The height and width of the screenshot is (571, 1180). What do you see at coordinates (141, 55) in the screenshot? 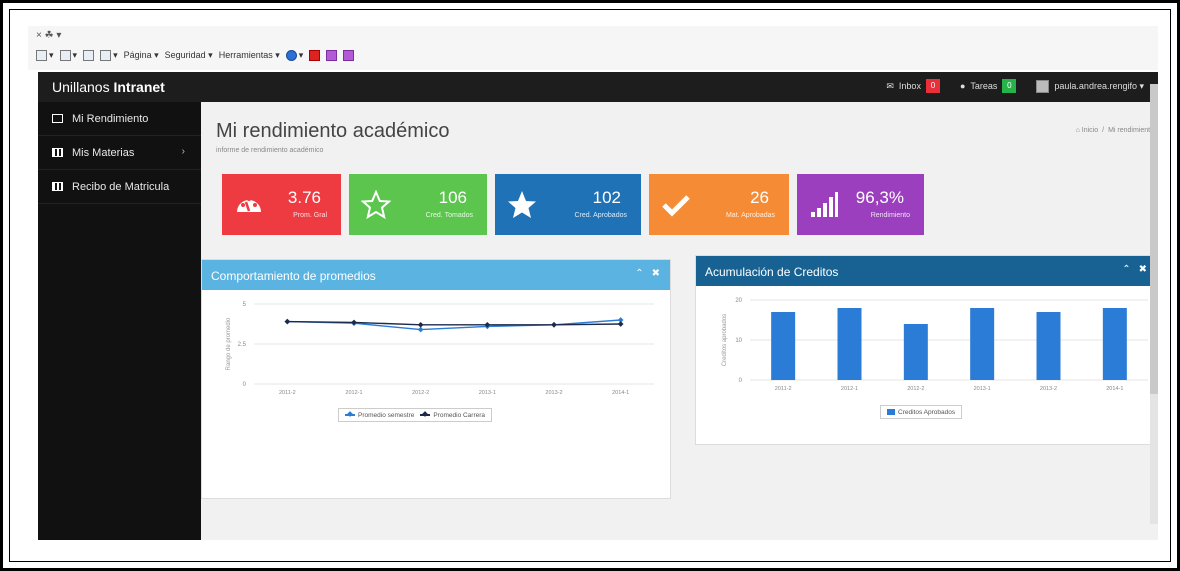
I see `pagina-menu: Página ▾` at bounding box center [141, 55].